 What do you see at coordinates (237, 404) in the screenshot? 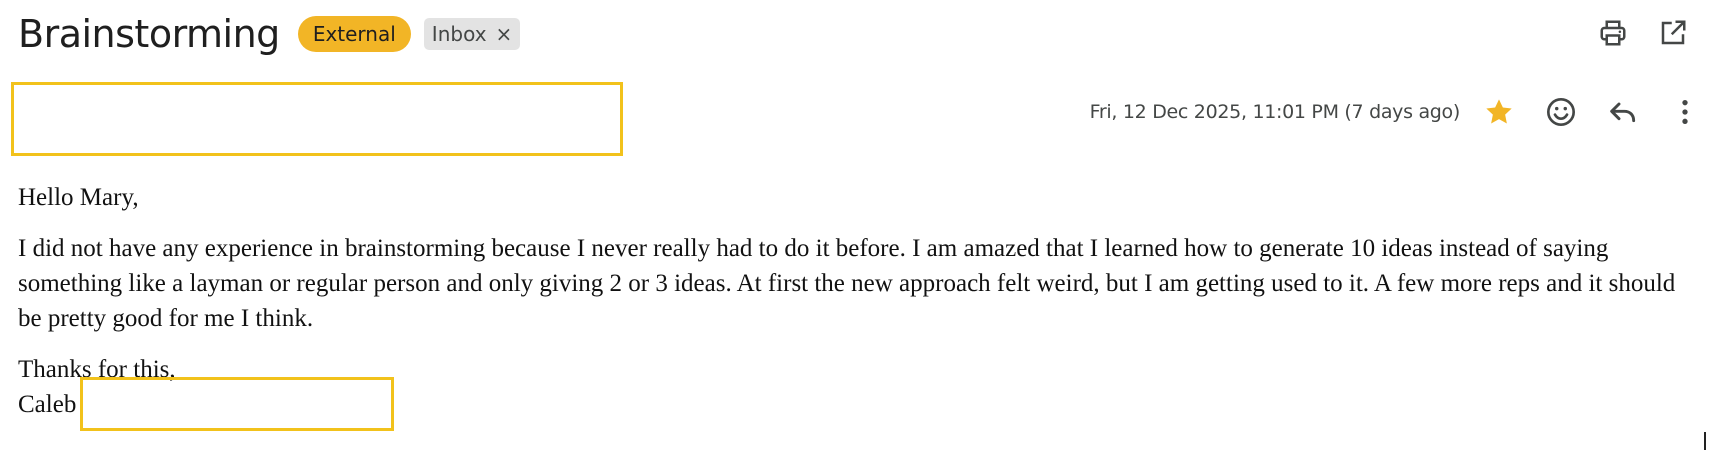
I see `signature-redaction-box` at bounding box center [237, 404].